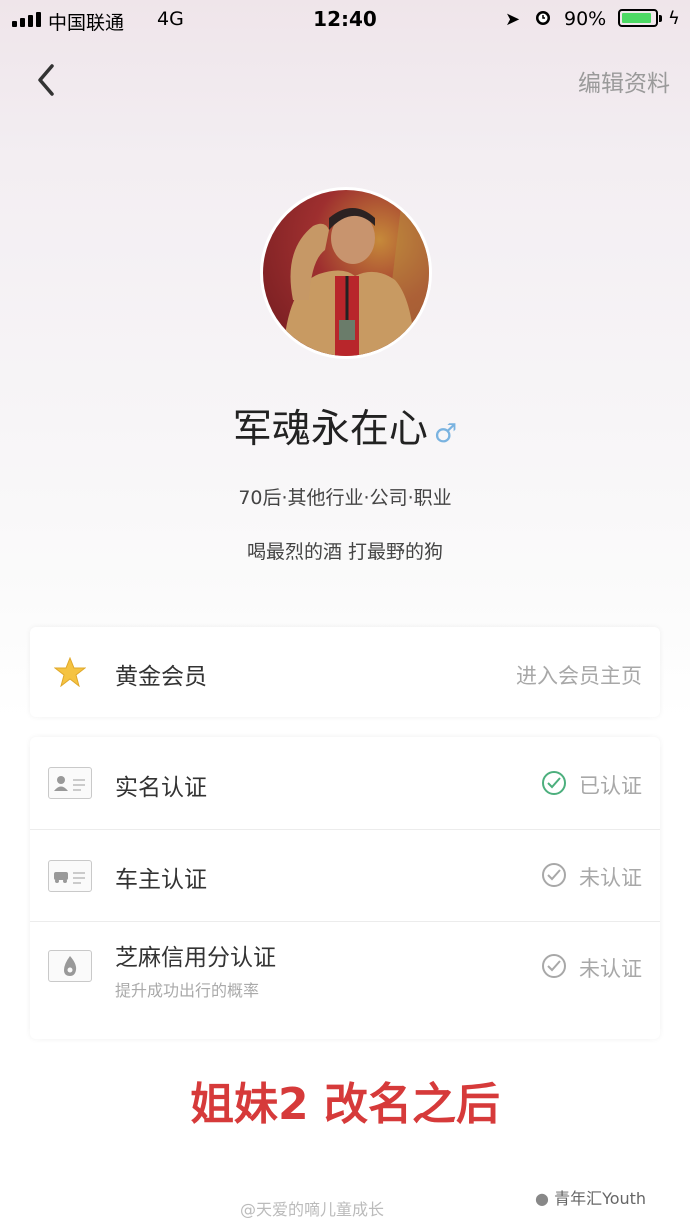 This screenshot has height=1227, width=690. What do you see at coordinates (674, 18) in the screenshot?
I see `charging-icon: ϟ` at bounding box center [674, 18].